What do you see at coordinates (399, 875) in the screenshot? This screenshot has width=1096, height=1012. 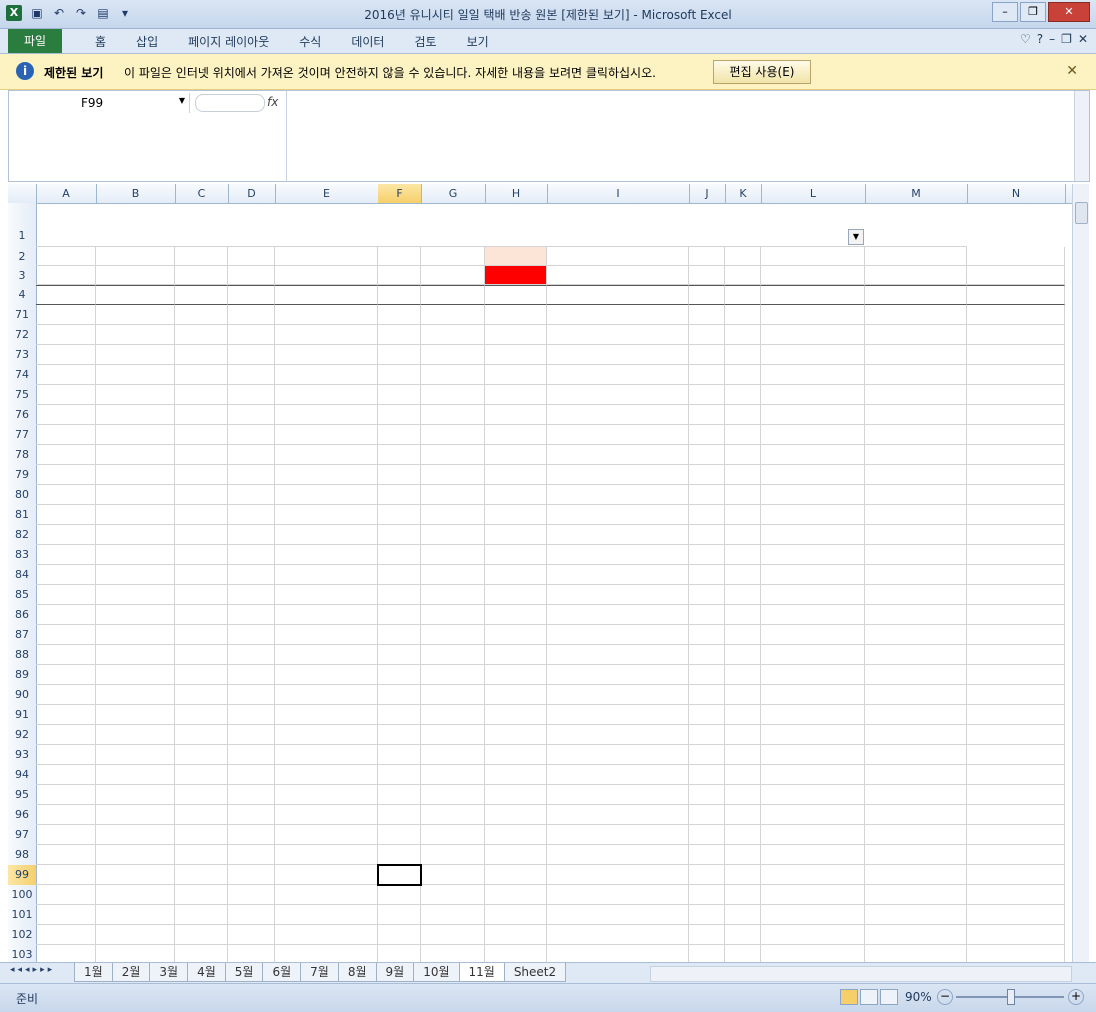 I see `active-cell-selection` at bounding box center [399, 875].